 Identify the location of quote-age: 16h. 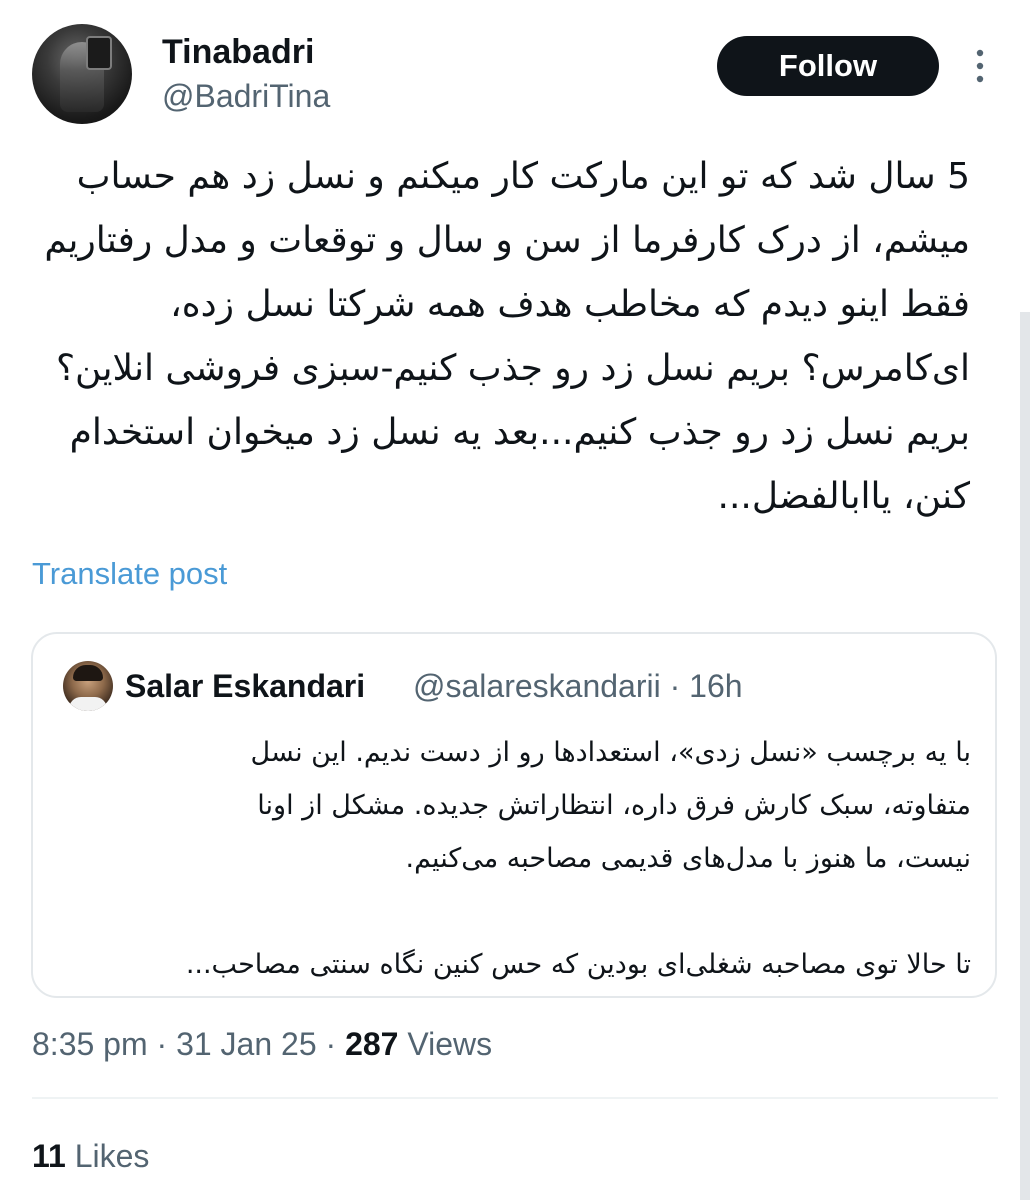
(716, 686).